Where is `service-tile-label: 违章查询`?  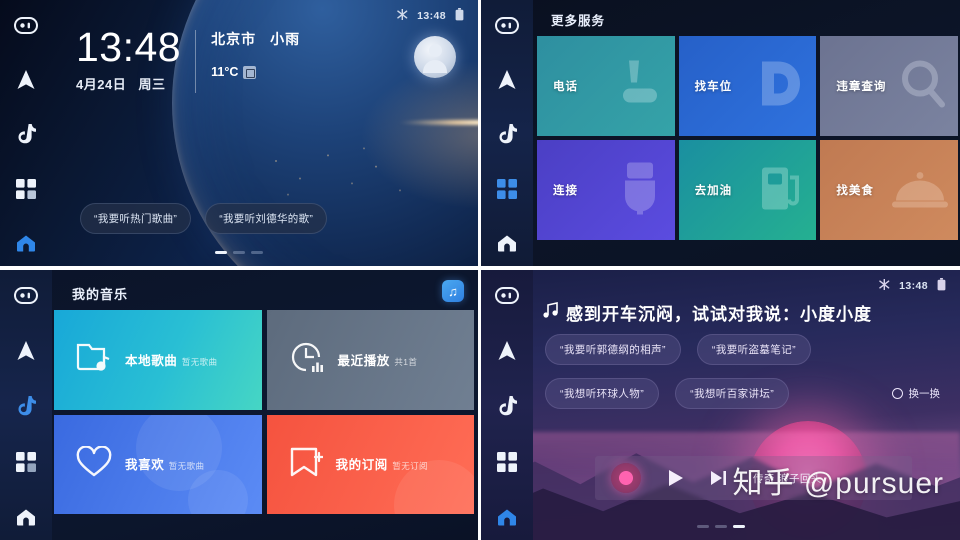
service-tile-label: 违章查询 is located at coordinates (861, 87).